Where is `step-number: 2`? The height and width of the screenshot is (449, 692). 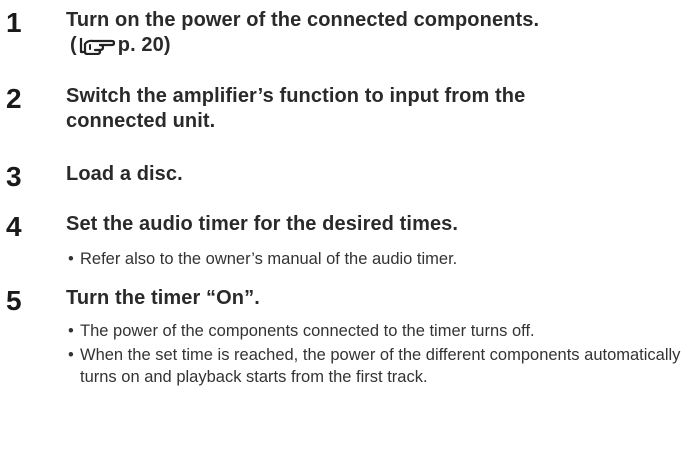
step-number: 2 is located at coordinates (14, 98).